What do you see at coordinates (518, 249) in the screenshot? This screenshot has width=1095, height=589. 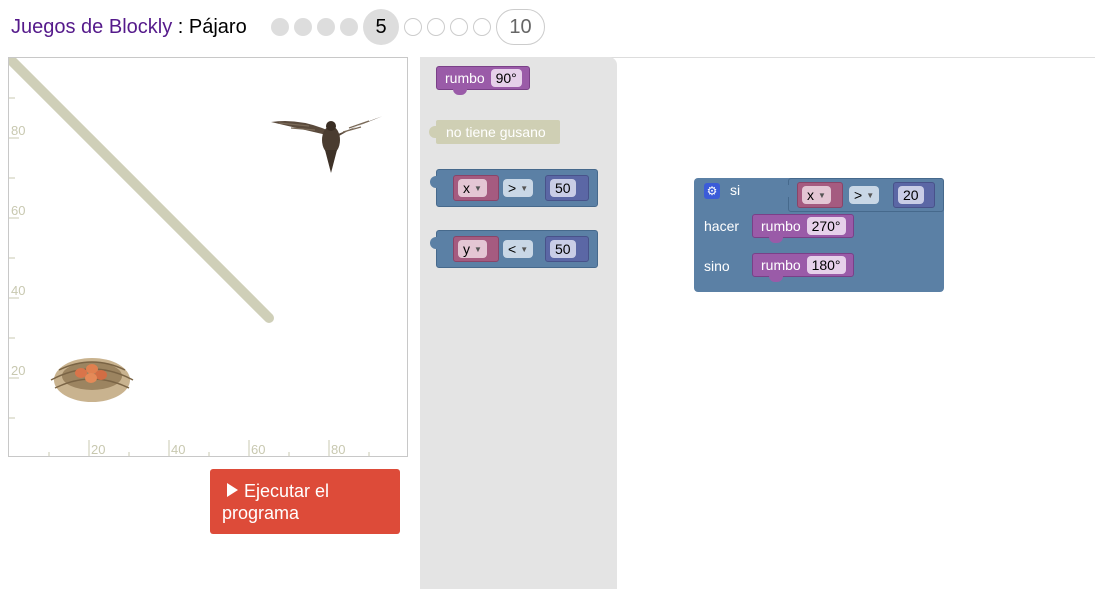 I see `operator-dropdown-lt: < ▼` at bounding box center [518, 249].